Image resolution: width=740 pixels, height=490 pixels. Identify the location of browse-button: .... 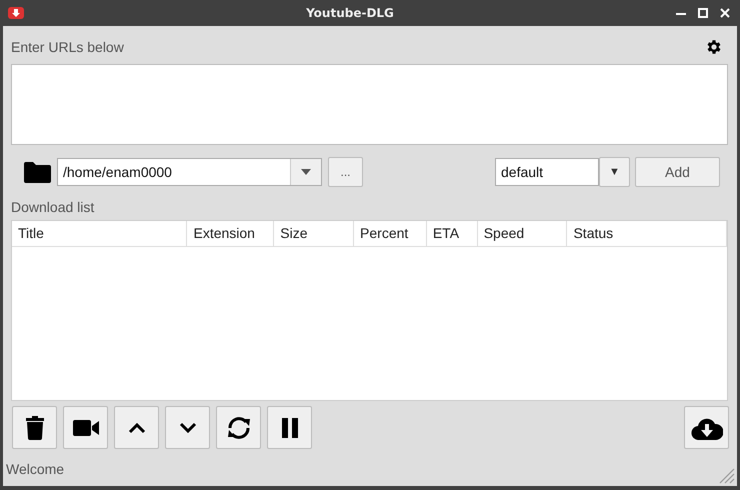
(345, 172).